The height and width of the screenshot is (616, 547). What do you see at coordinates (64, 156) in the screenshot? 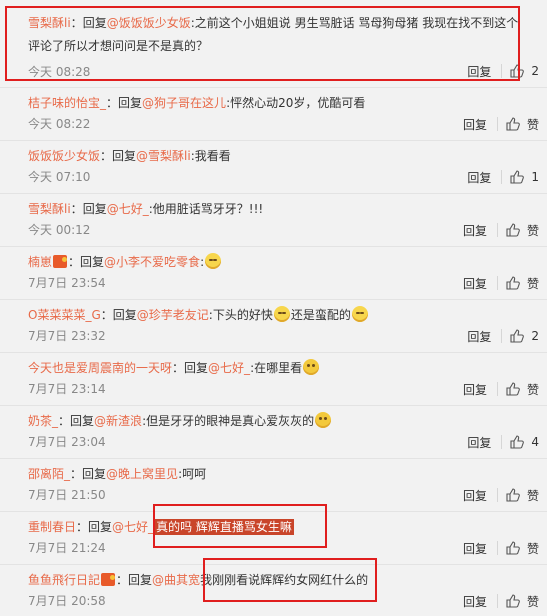
I see `comment-user-link: 饭饭饭少女饭` at bounding box center [64, 156].